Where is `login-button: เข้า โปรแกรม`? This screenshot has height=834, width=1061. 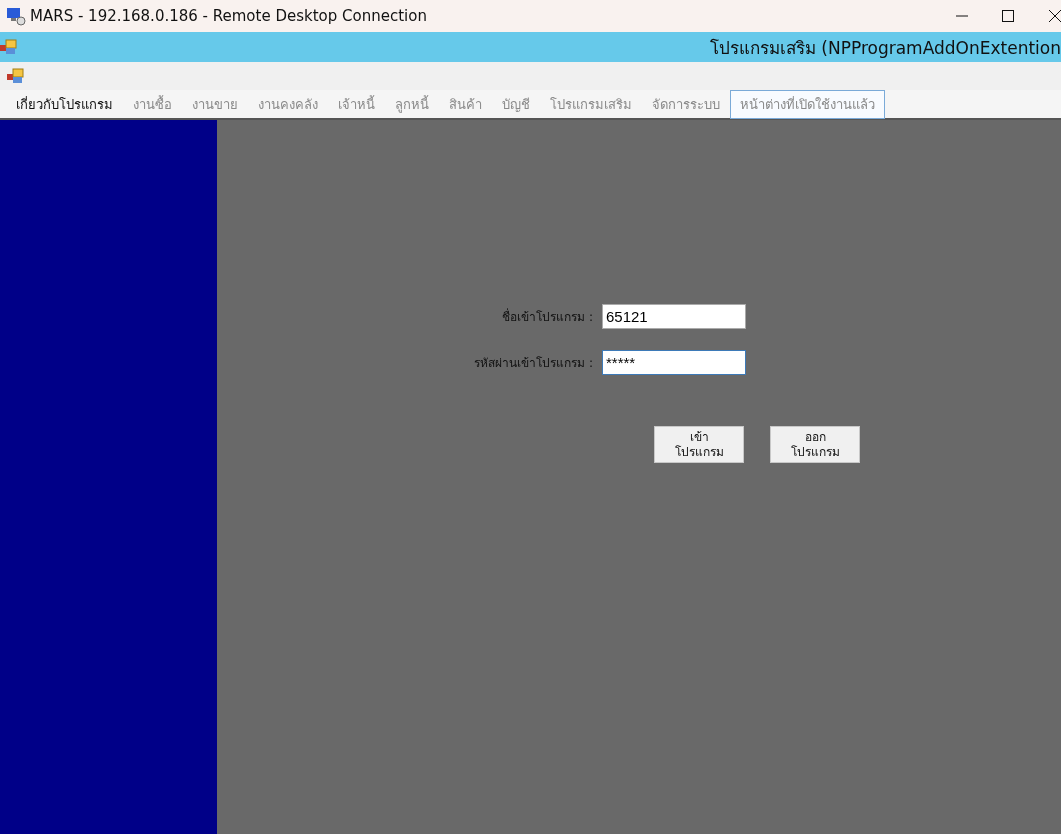 login-button: เข้า โปรแกรม is located at coordinates (699, 444).